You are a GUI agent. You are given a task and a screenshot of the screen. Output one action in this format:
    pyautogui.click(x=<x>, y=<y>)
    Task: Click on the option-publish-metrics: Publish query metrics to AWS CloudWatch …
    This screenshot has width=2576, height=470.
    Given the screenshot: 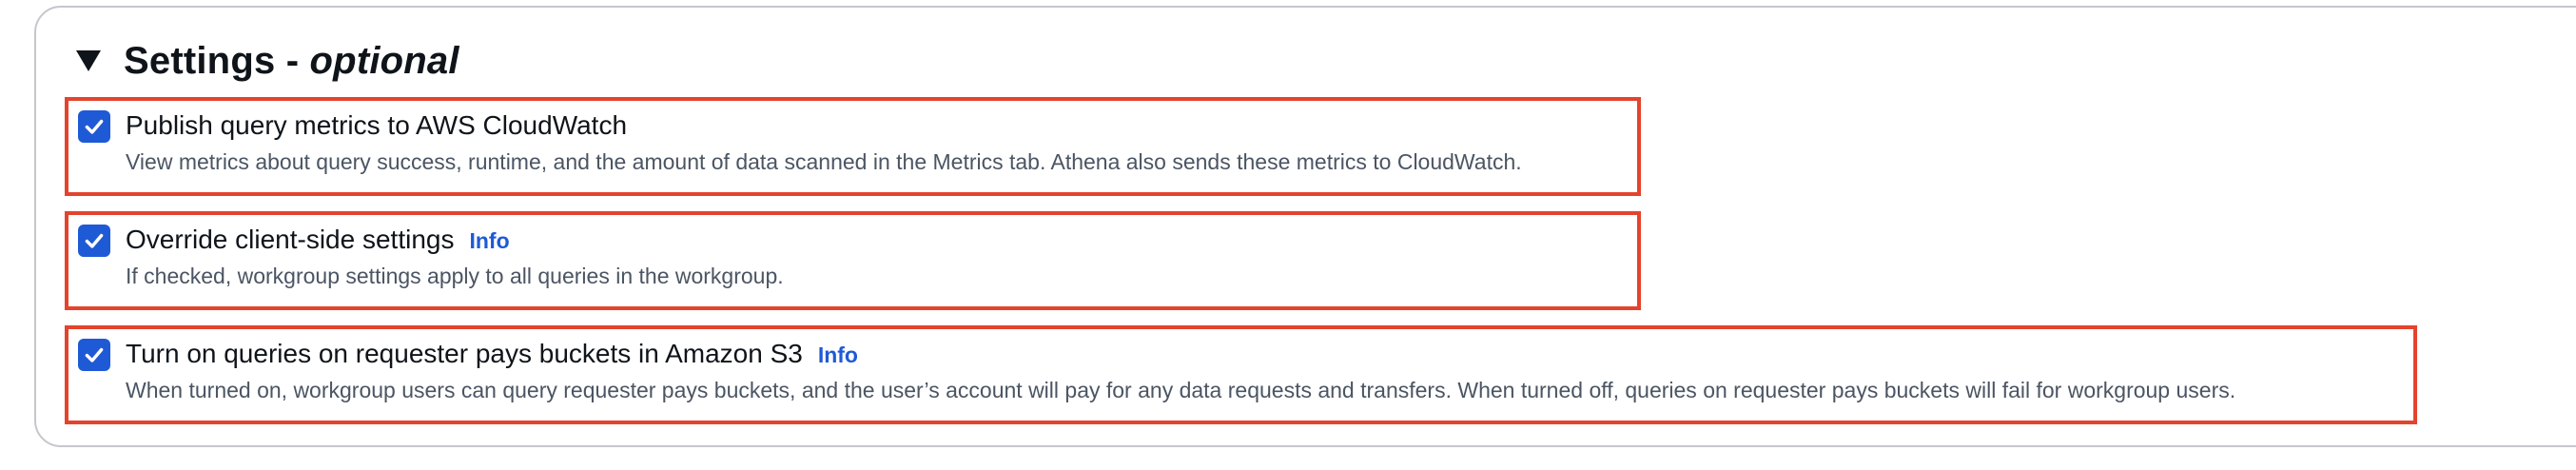 What is the action you would take?
    pyautogui.click(x=853, y=146)
    